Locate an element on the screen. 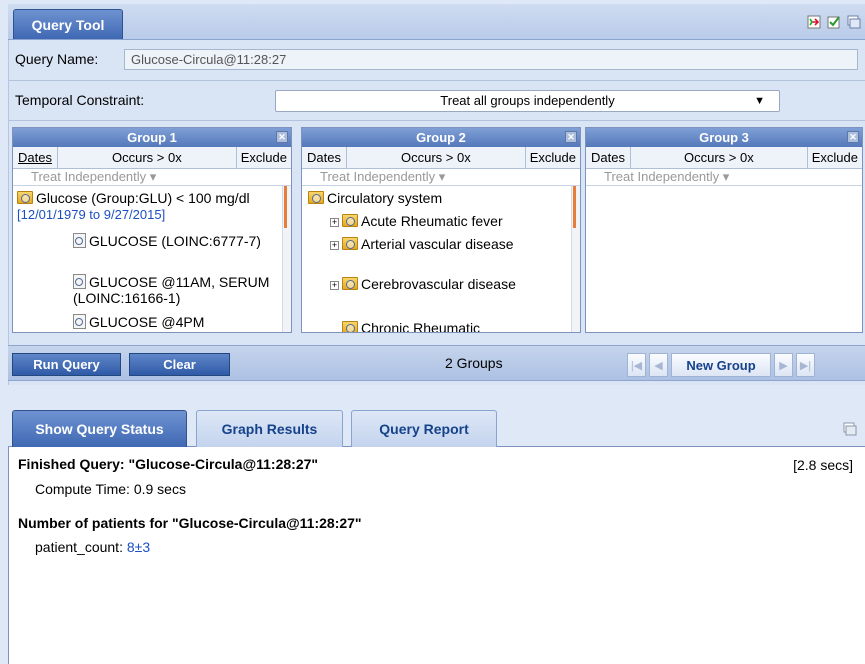 The height and width of the screenshot is (664, 865). group-title-text: Group 3 is located at coordinates (724, 137).